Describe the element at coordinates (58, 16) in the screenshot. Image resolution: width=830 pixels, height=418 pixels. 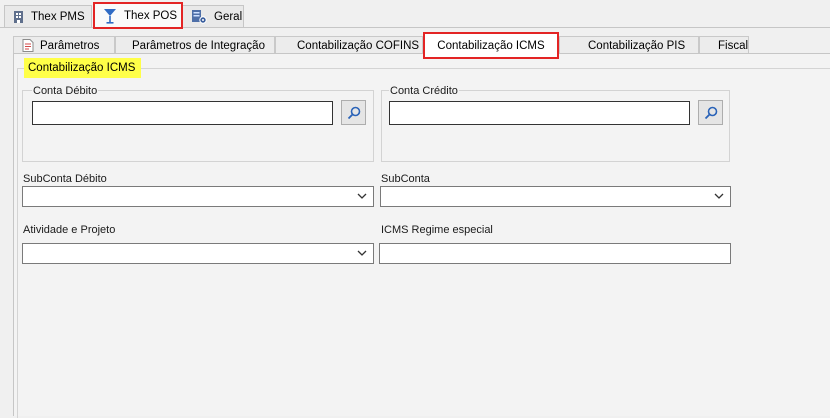
I see `tab-thex-pms-label: Thex PMS` at that location.